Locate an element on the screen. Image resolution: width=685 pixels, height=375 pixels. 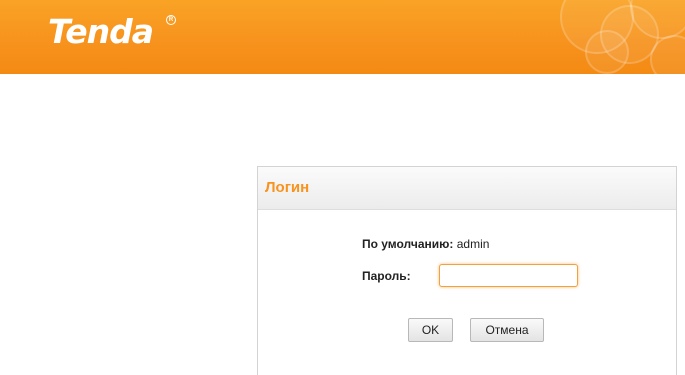
default-credentials-row: По умолчанию: admin is located at coordinates (425, 244).